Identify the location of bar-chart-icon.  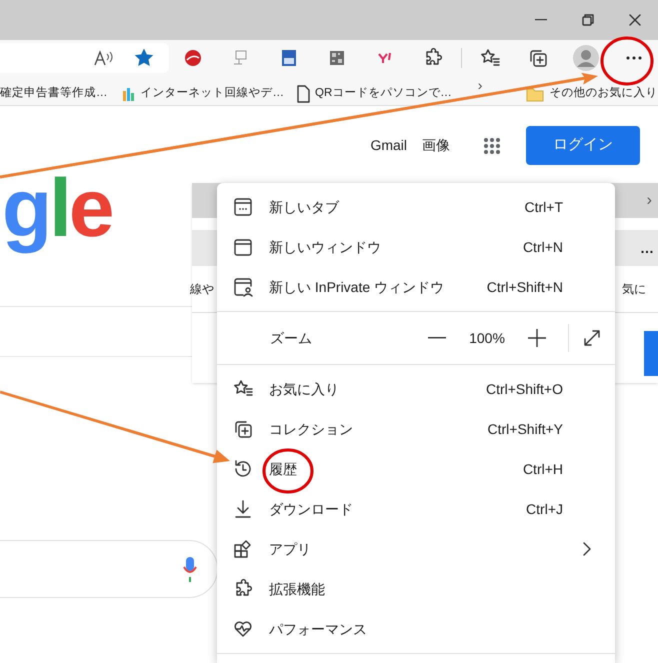
(129, 93).